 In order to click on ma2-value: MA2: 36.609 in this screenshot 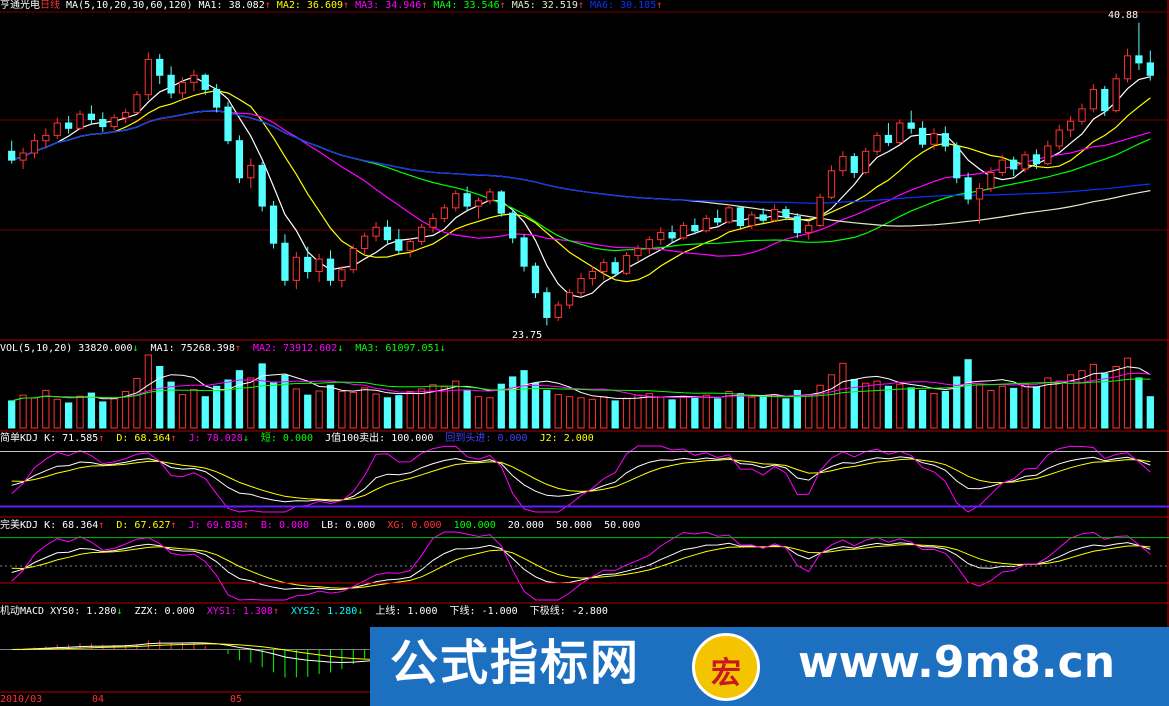, I will do `click(310, 5)`.